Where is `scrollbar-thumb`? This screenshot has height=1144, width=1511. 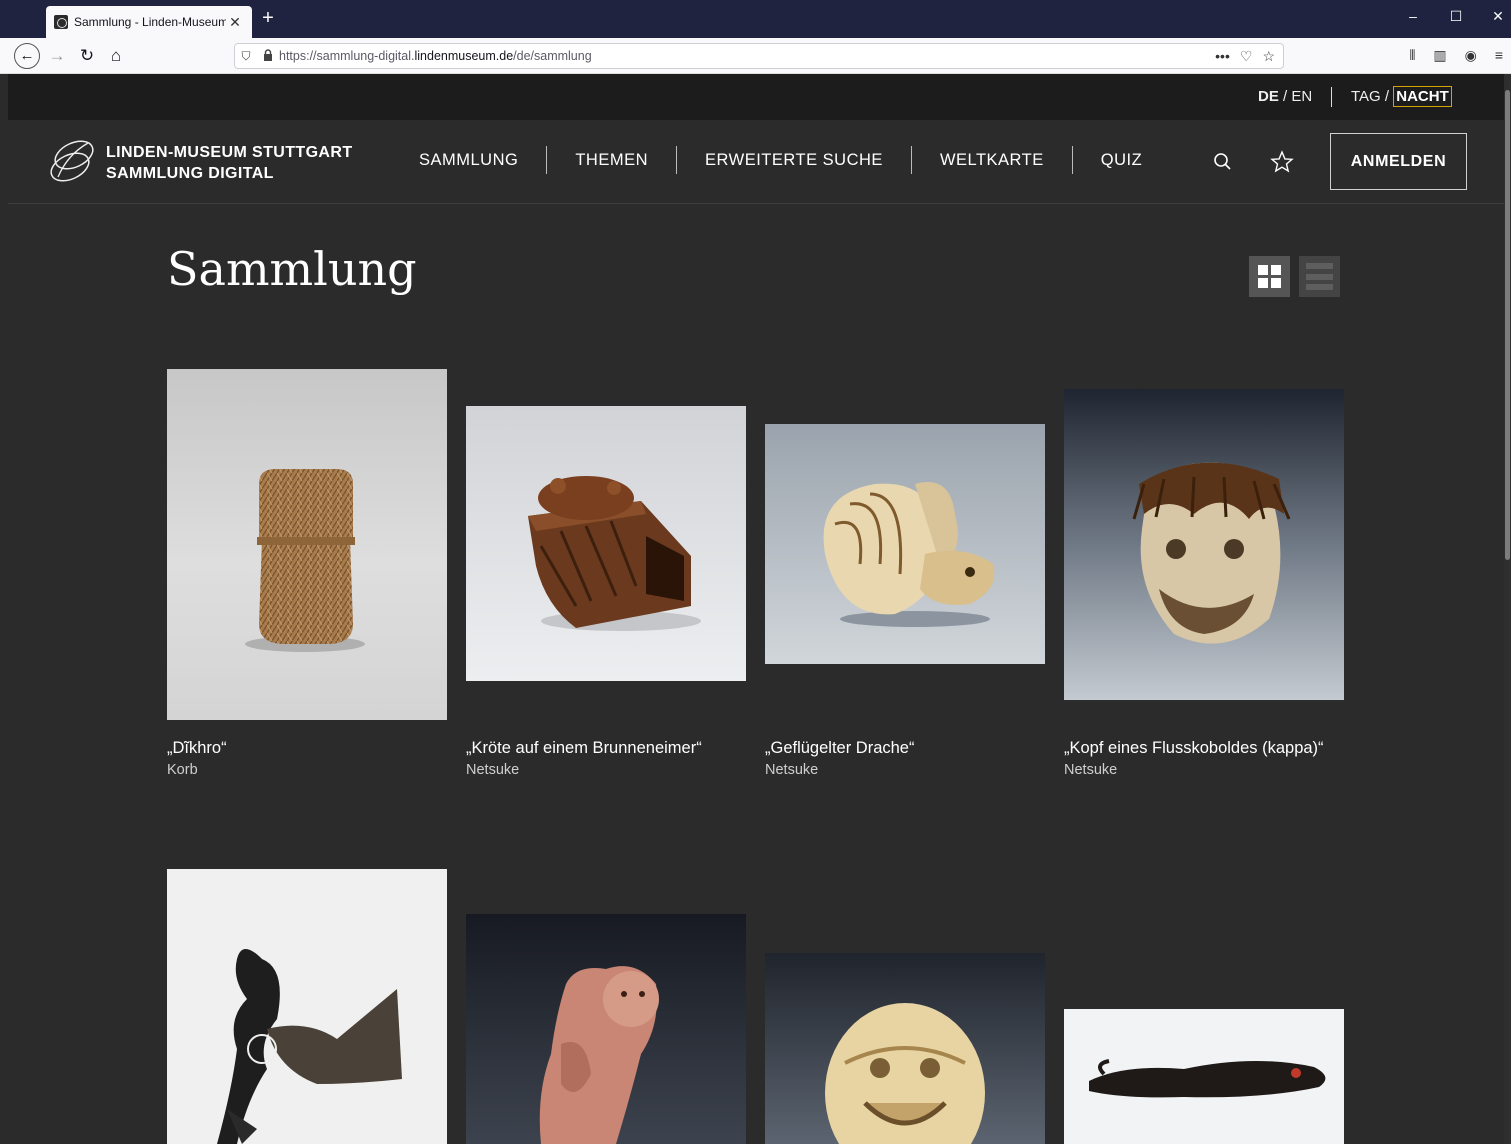 scrollbar-thumb is located at coordinates (1507, 325).